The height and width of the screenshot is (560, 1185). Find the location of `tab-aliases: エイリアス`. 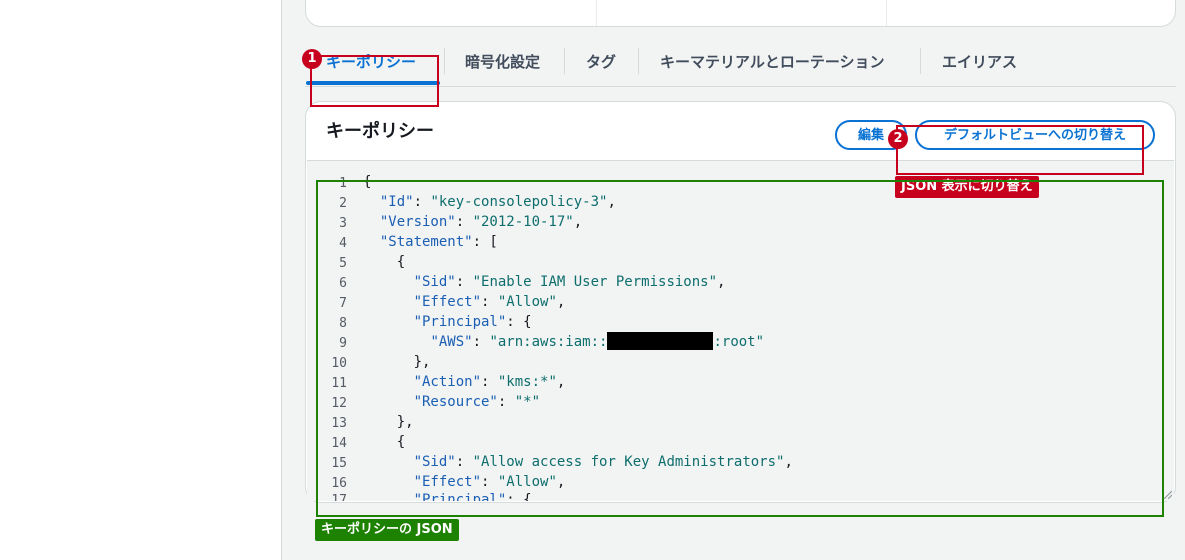

tab-aliases: エイリアス is located at coordinates (979, 65).